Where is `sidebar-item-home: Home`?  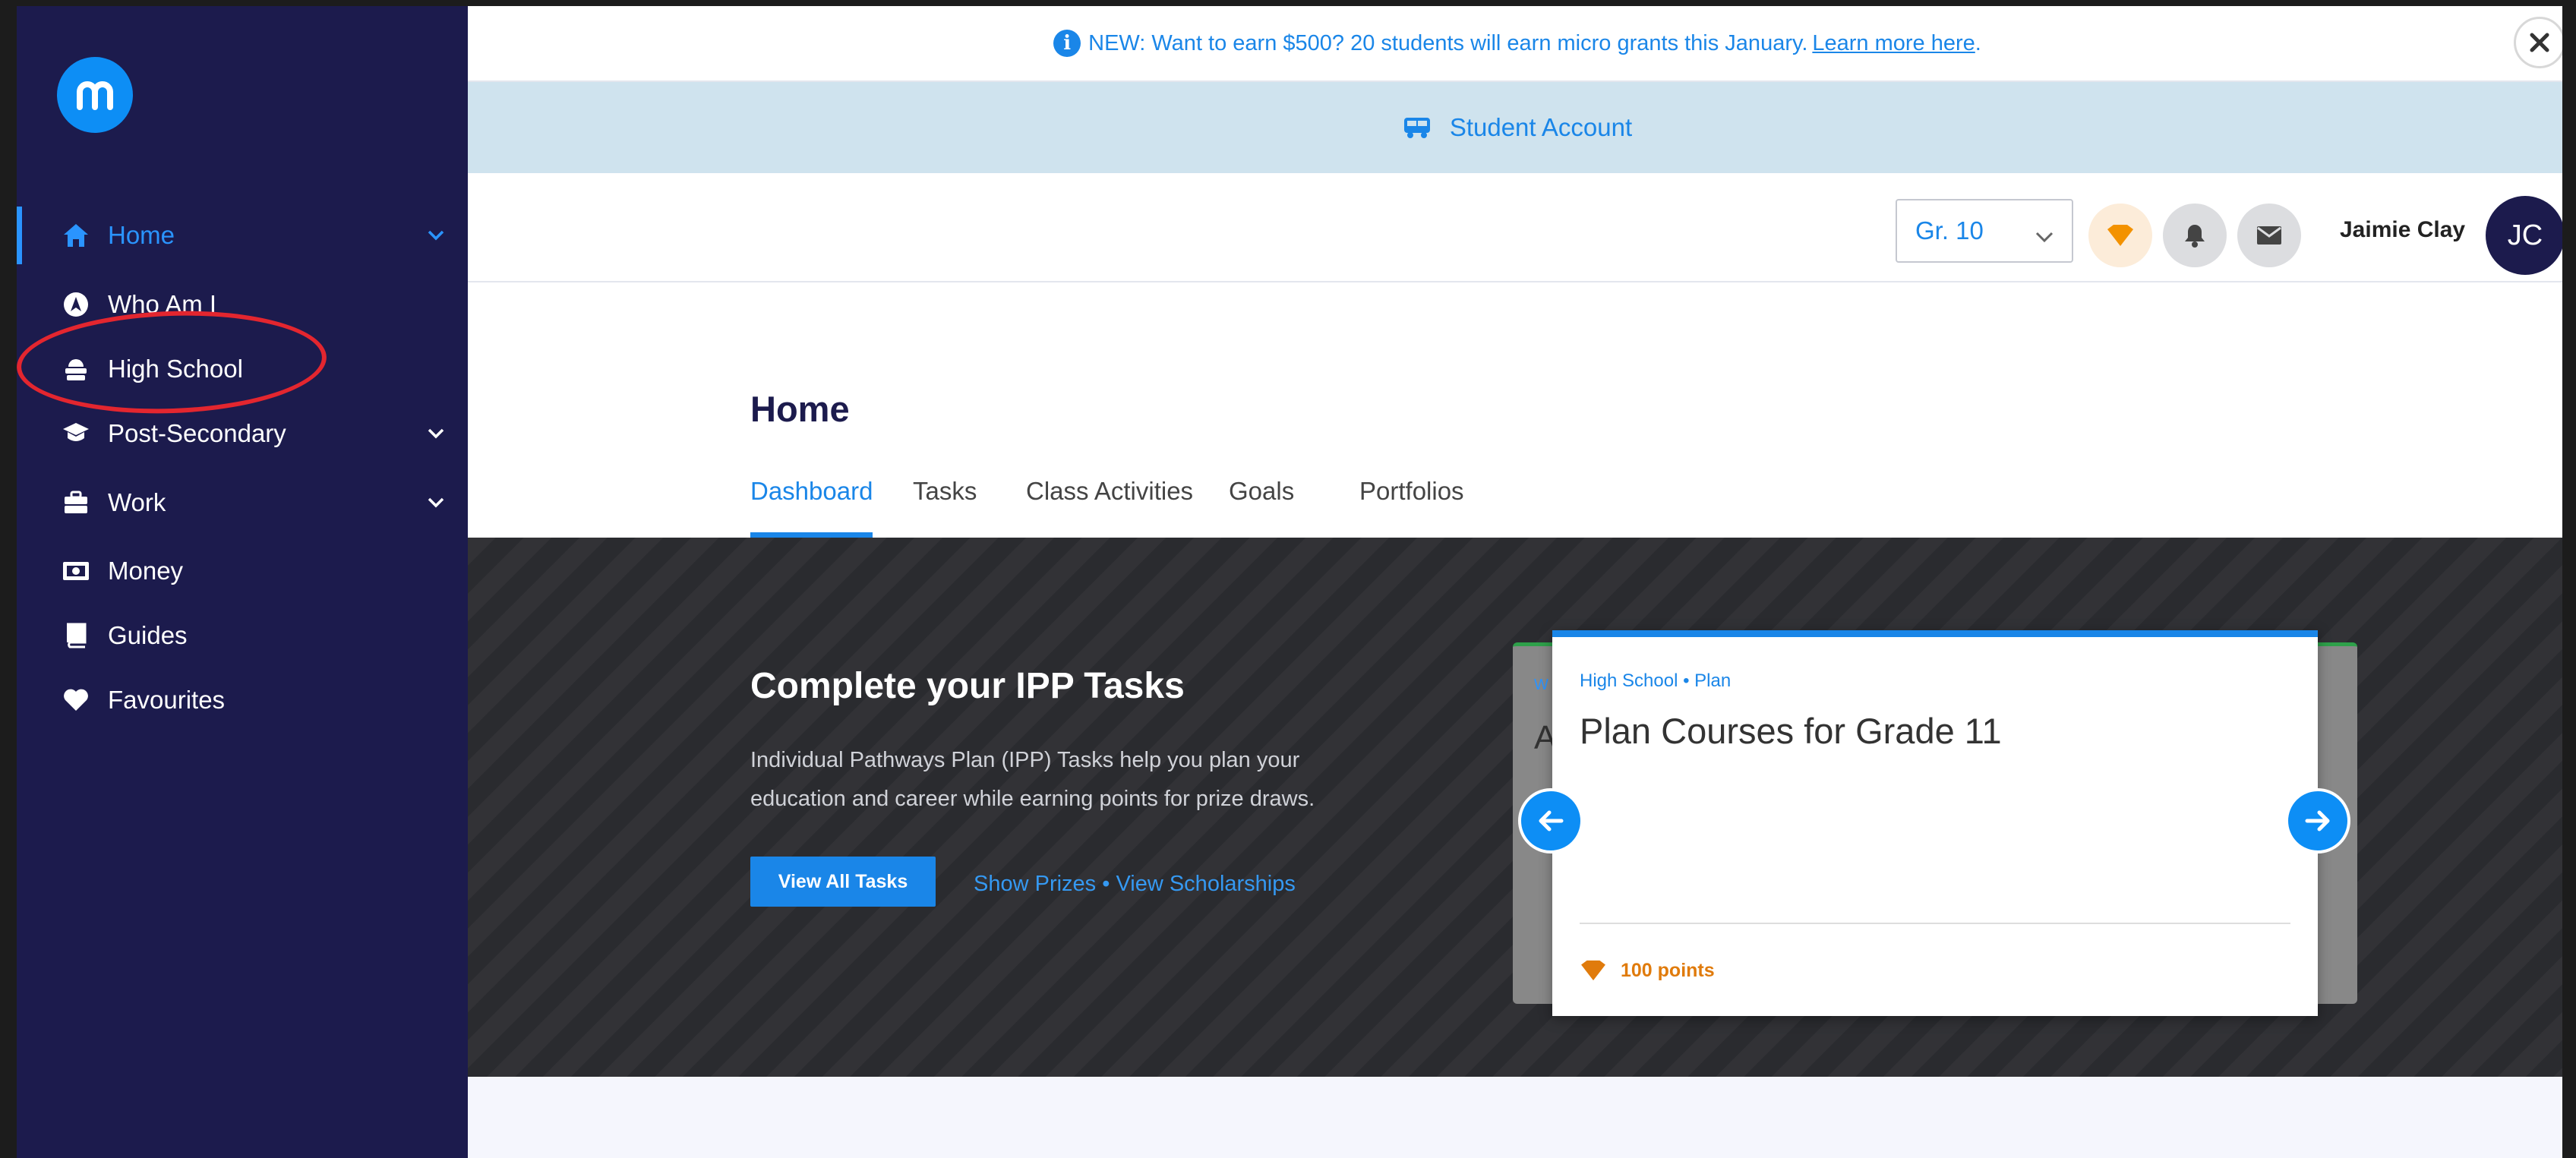 sidebar-item-home: Home is located at coordinates (242, 235).